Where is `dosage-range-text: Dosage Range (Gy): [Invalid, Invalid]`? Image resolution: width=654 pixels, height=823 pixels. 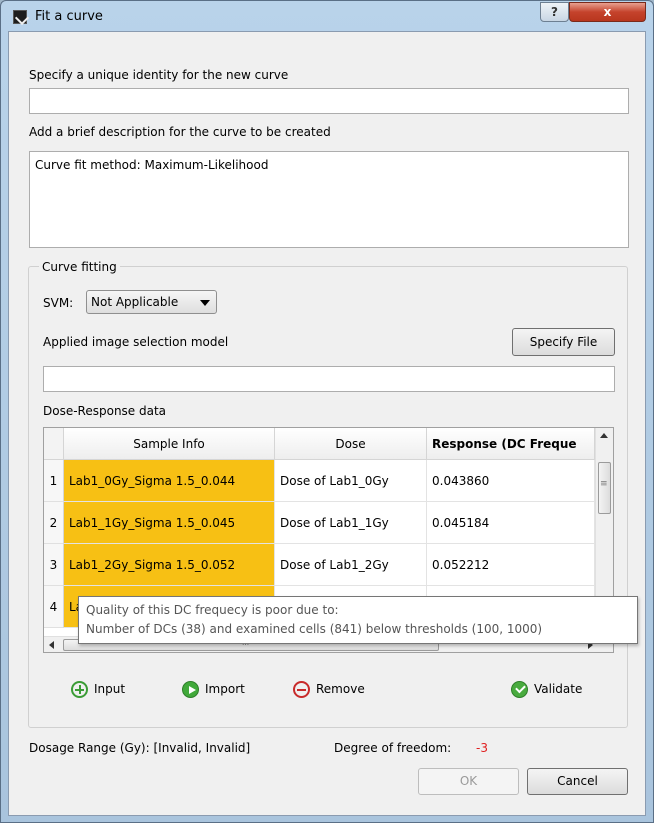 dosage-range-text: Dosage Range (Gy): [Invalid, Invalid] is located at coordinates (140, 748).